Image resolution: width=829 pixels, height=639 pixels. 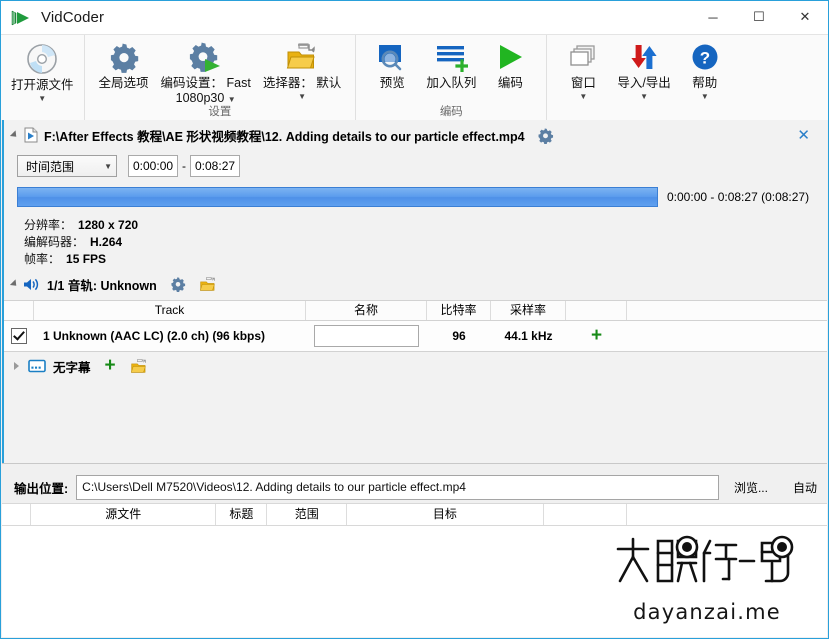 I want to click on range-selector-row: 时间范围 ▼ -, so click(x=422, y=166).